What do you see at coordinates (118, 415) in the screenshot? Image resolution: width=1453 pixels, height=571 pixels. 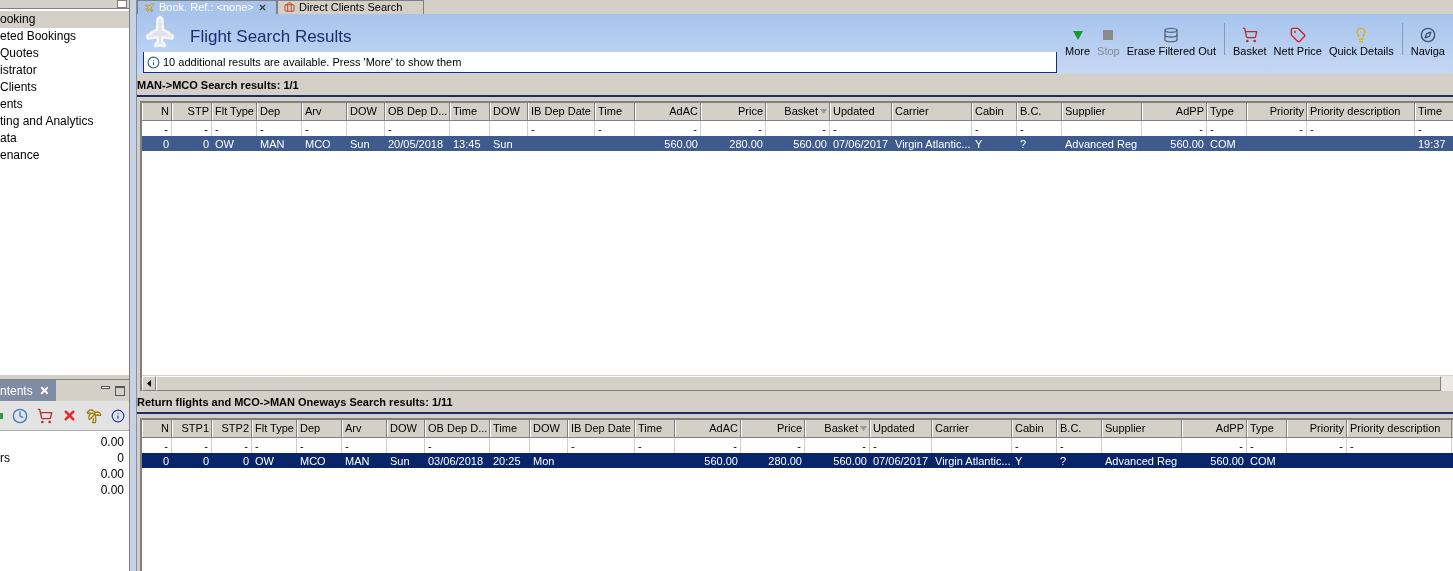 I see `info-icon` at bounding box center [118, 415].